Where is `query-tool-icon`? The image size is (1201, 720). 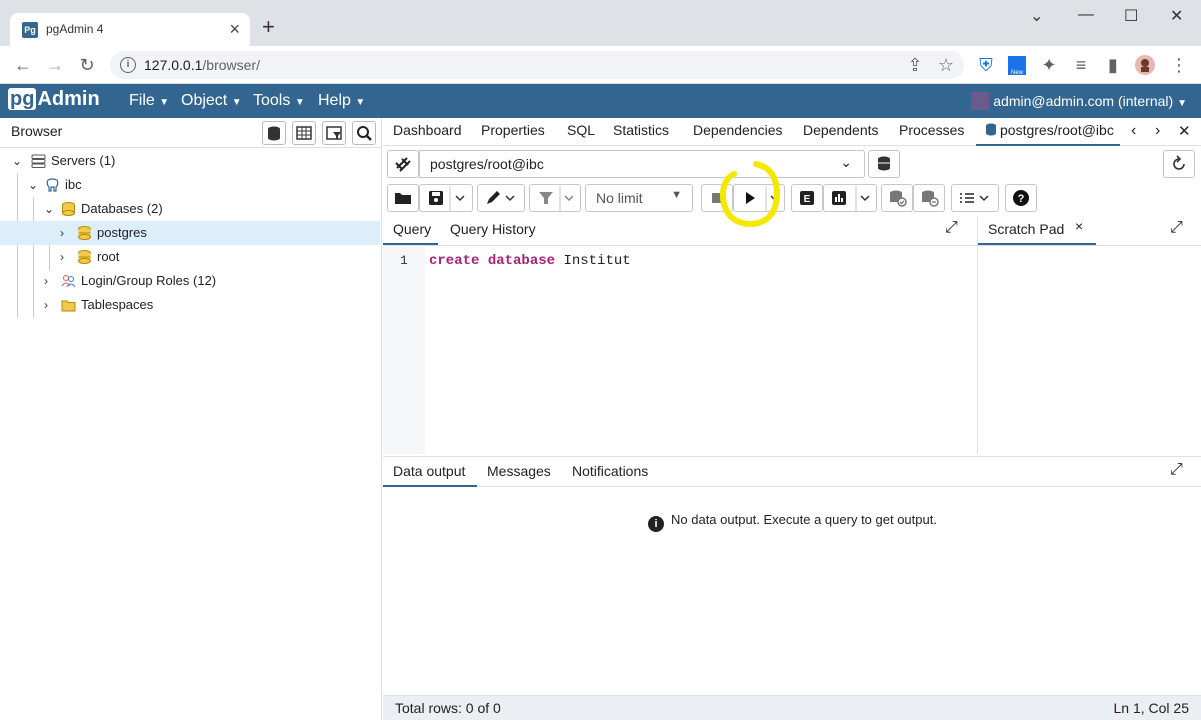
query-tool-icon is located at coordinates (274, 133).